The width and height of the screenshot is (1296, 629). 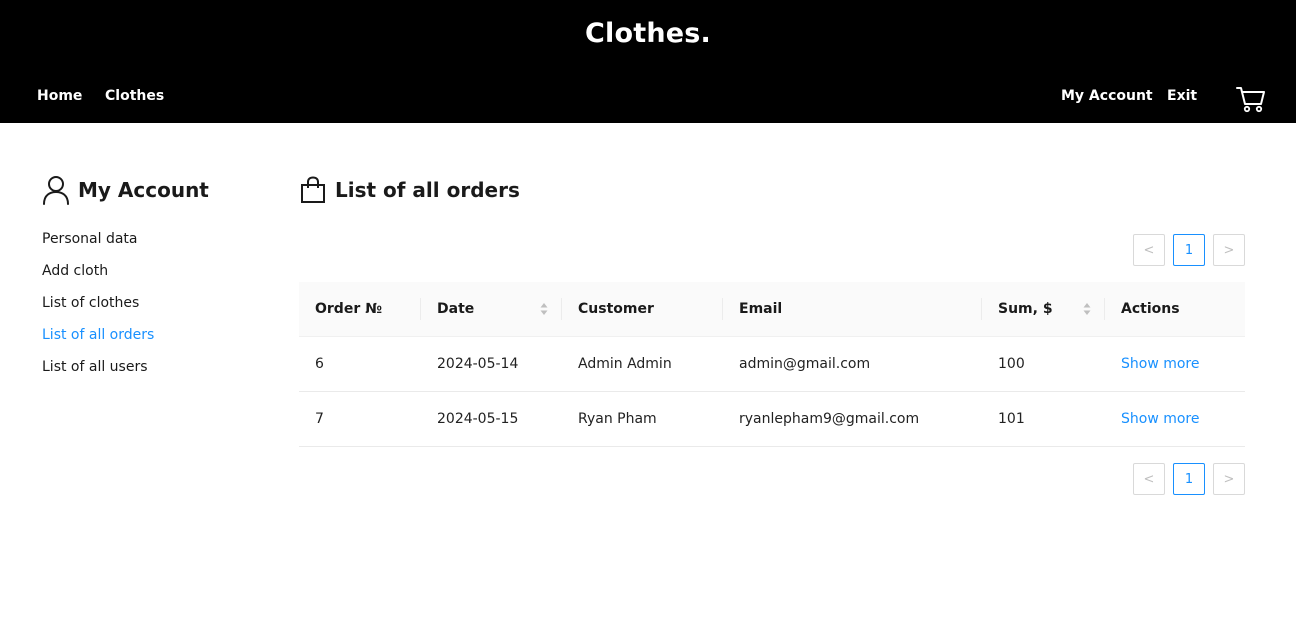 What do you see at coordinates (360, 309) in the screenshot?
I see `column-header-order-number: Order №` at bounding box center [360, 309].